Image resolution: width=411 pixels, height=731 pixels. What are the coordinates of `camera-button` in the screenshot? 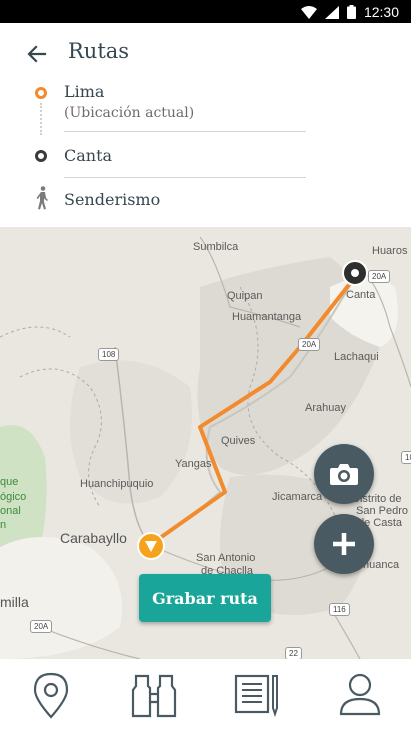 It's located at (344, 474).